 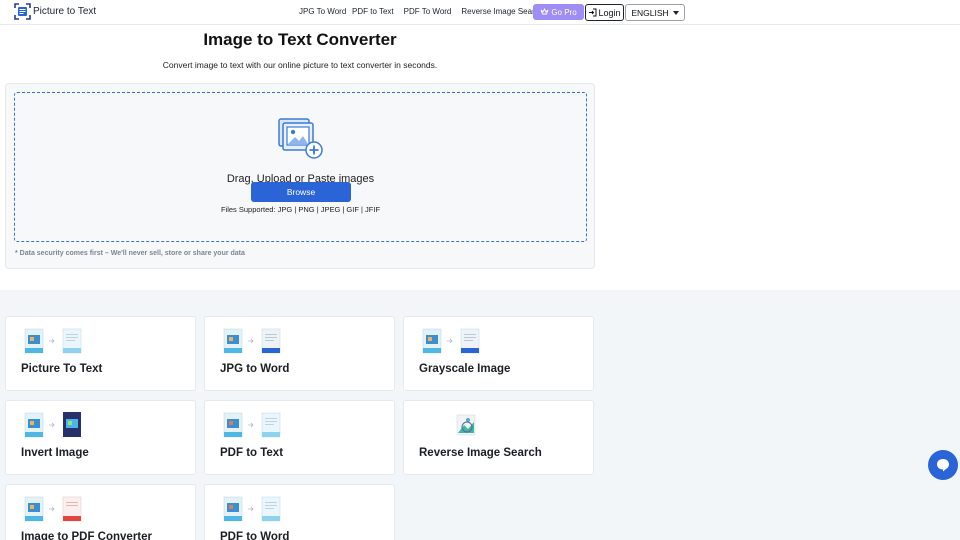 I want to click on tool-card-jpg-to-word: JPG to Word, so click(x=299, y=353).